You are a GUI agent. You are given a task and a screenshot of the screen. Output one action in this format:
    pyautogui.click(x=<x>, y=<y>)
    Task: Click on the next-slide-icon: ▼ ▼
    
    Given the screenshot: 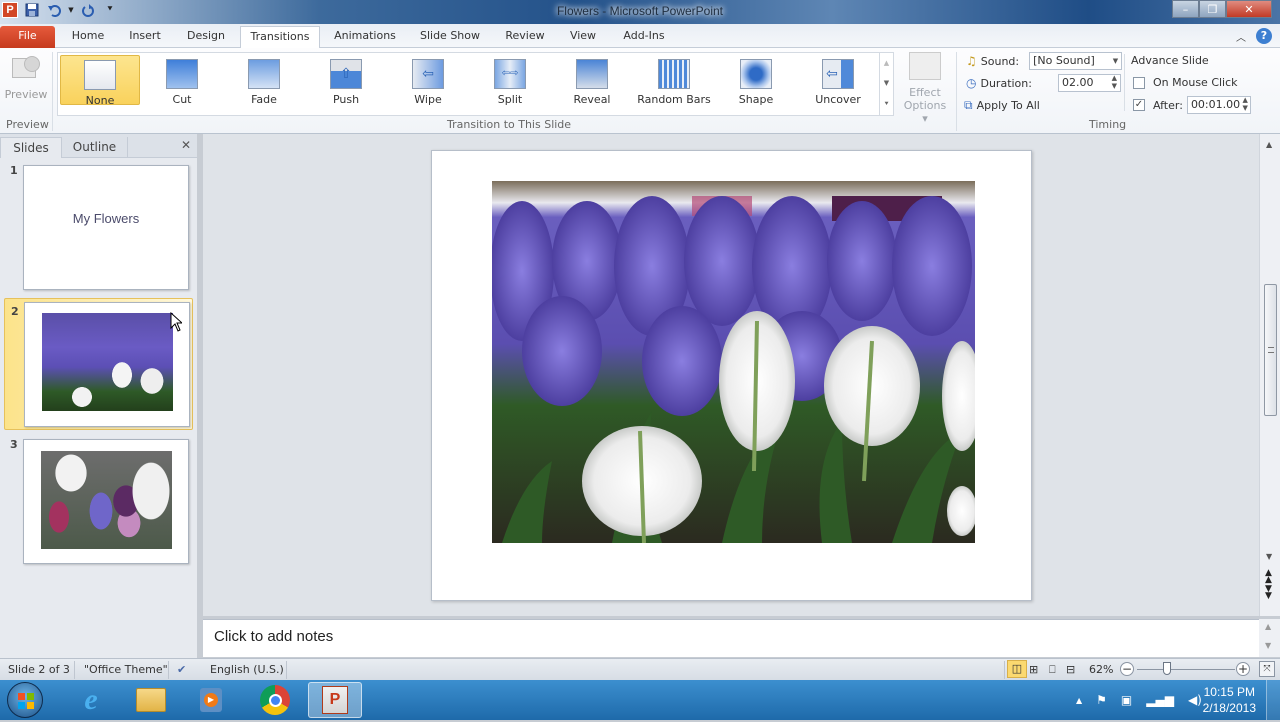 What is the action you would take?
    pyautogui.click(x=1268, y=593)
    